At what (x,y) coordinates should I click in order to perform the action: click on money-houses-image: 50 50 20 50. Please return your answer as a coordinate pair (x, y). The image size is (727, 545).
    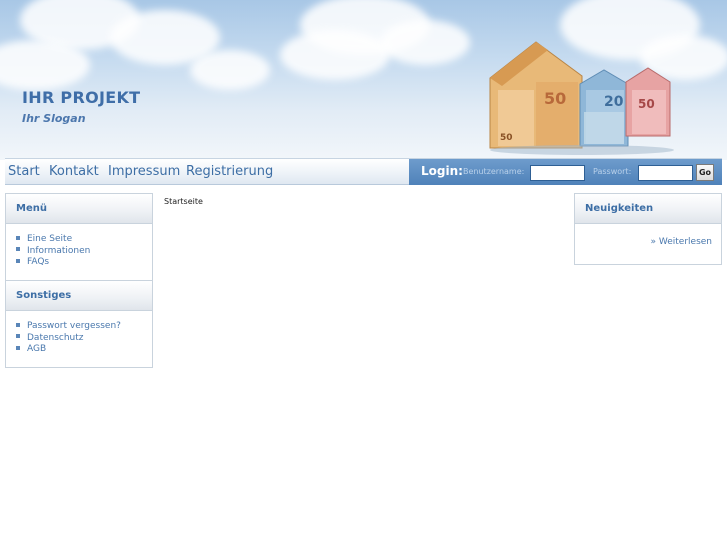
    Looking at the image, I should click on (581, 98).